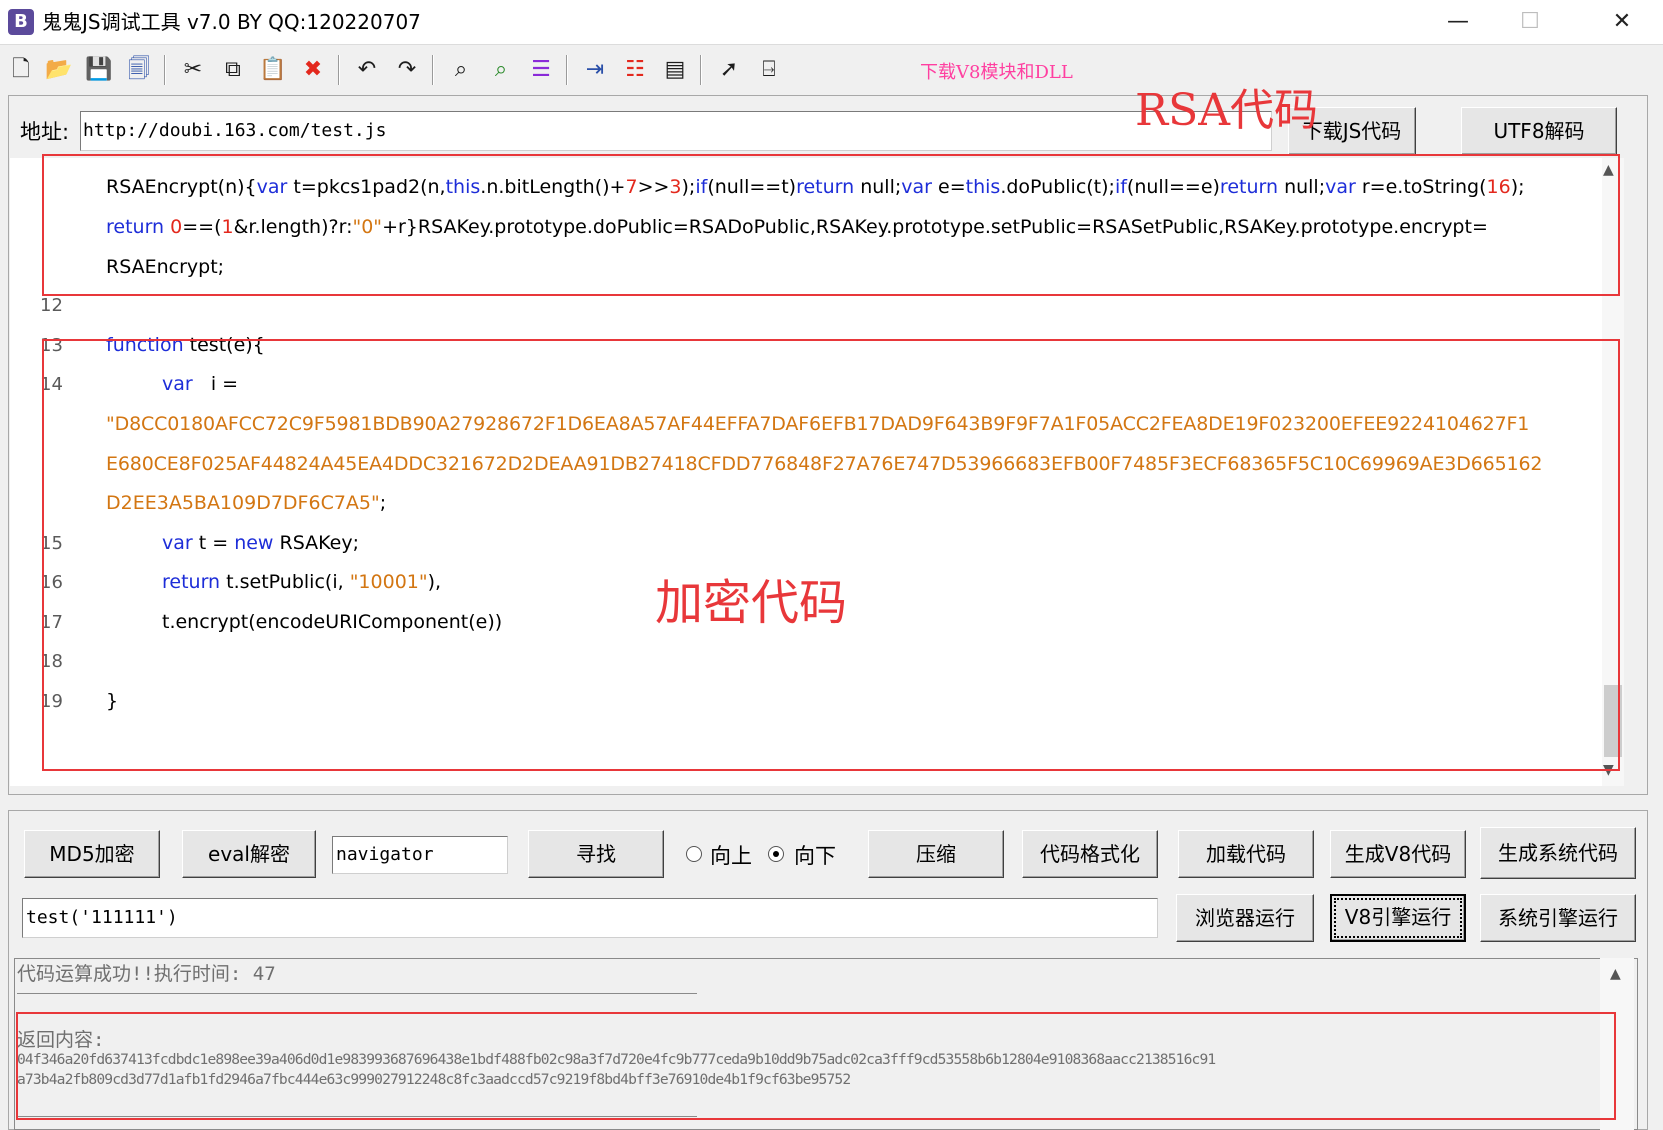 This screenshot has height=1130, width=1663. Describe the element at coordinates (21, 70) in the screenshot. I see `new-file-icon: 🗋` at that location.